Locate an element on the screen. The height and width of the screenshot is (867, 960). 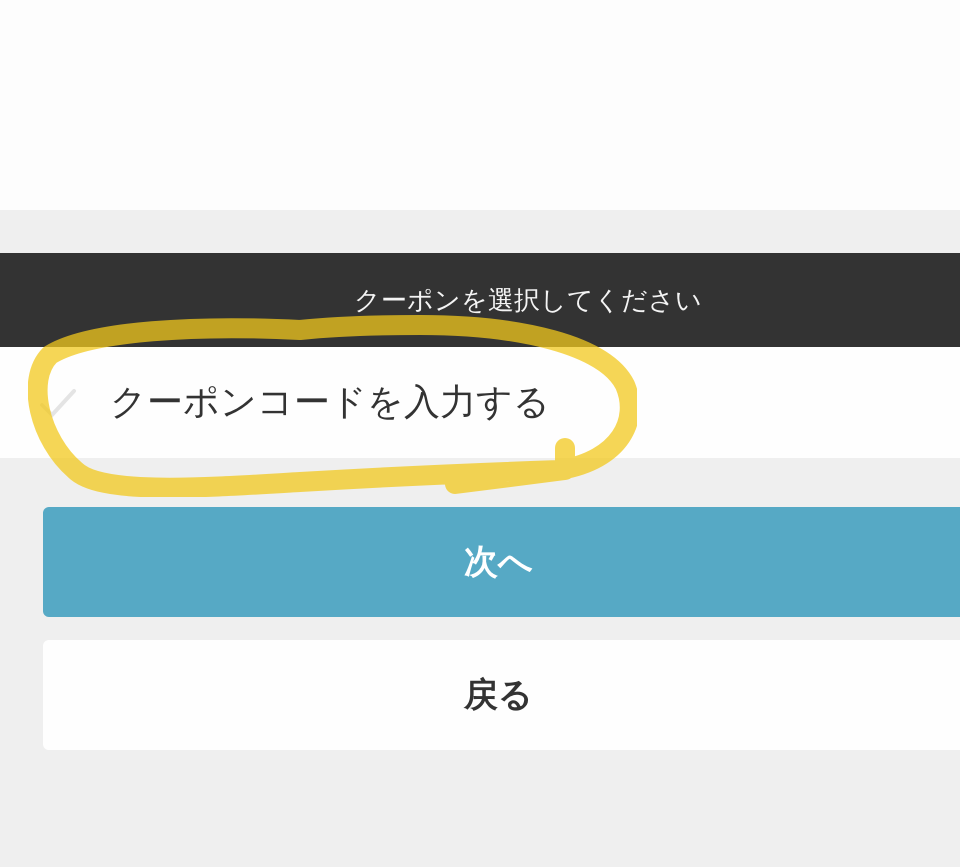
header-title: クーポンを選択してください is located at coordinates (527, 301).